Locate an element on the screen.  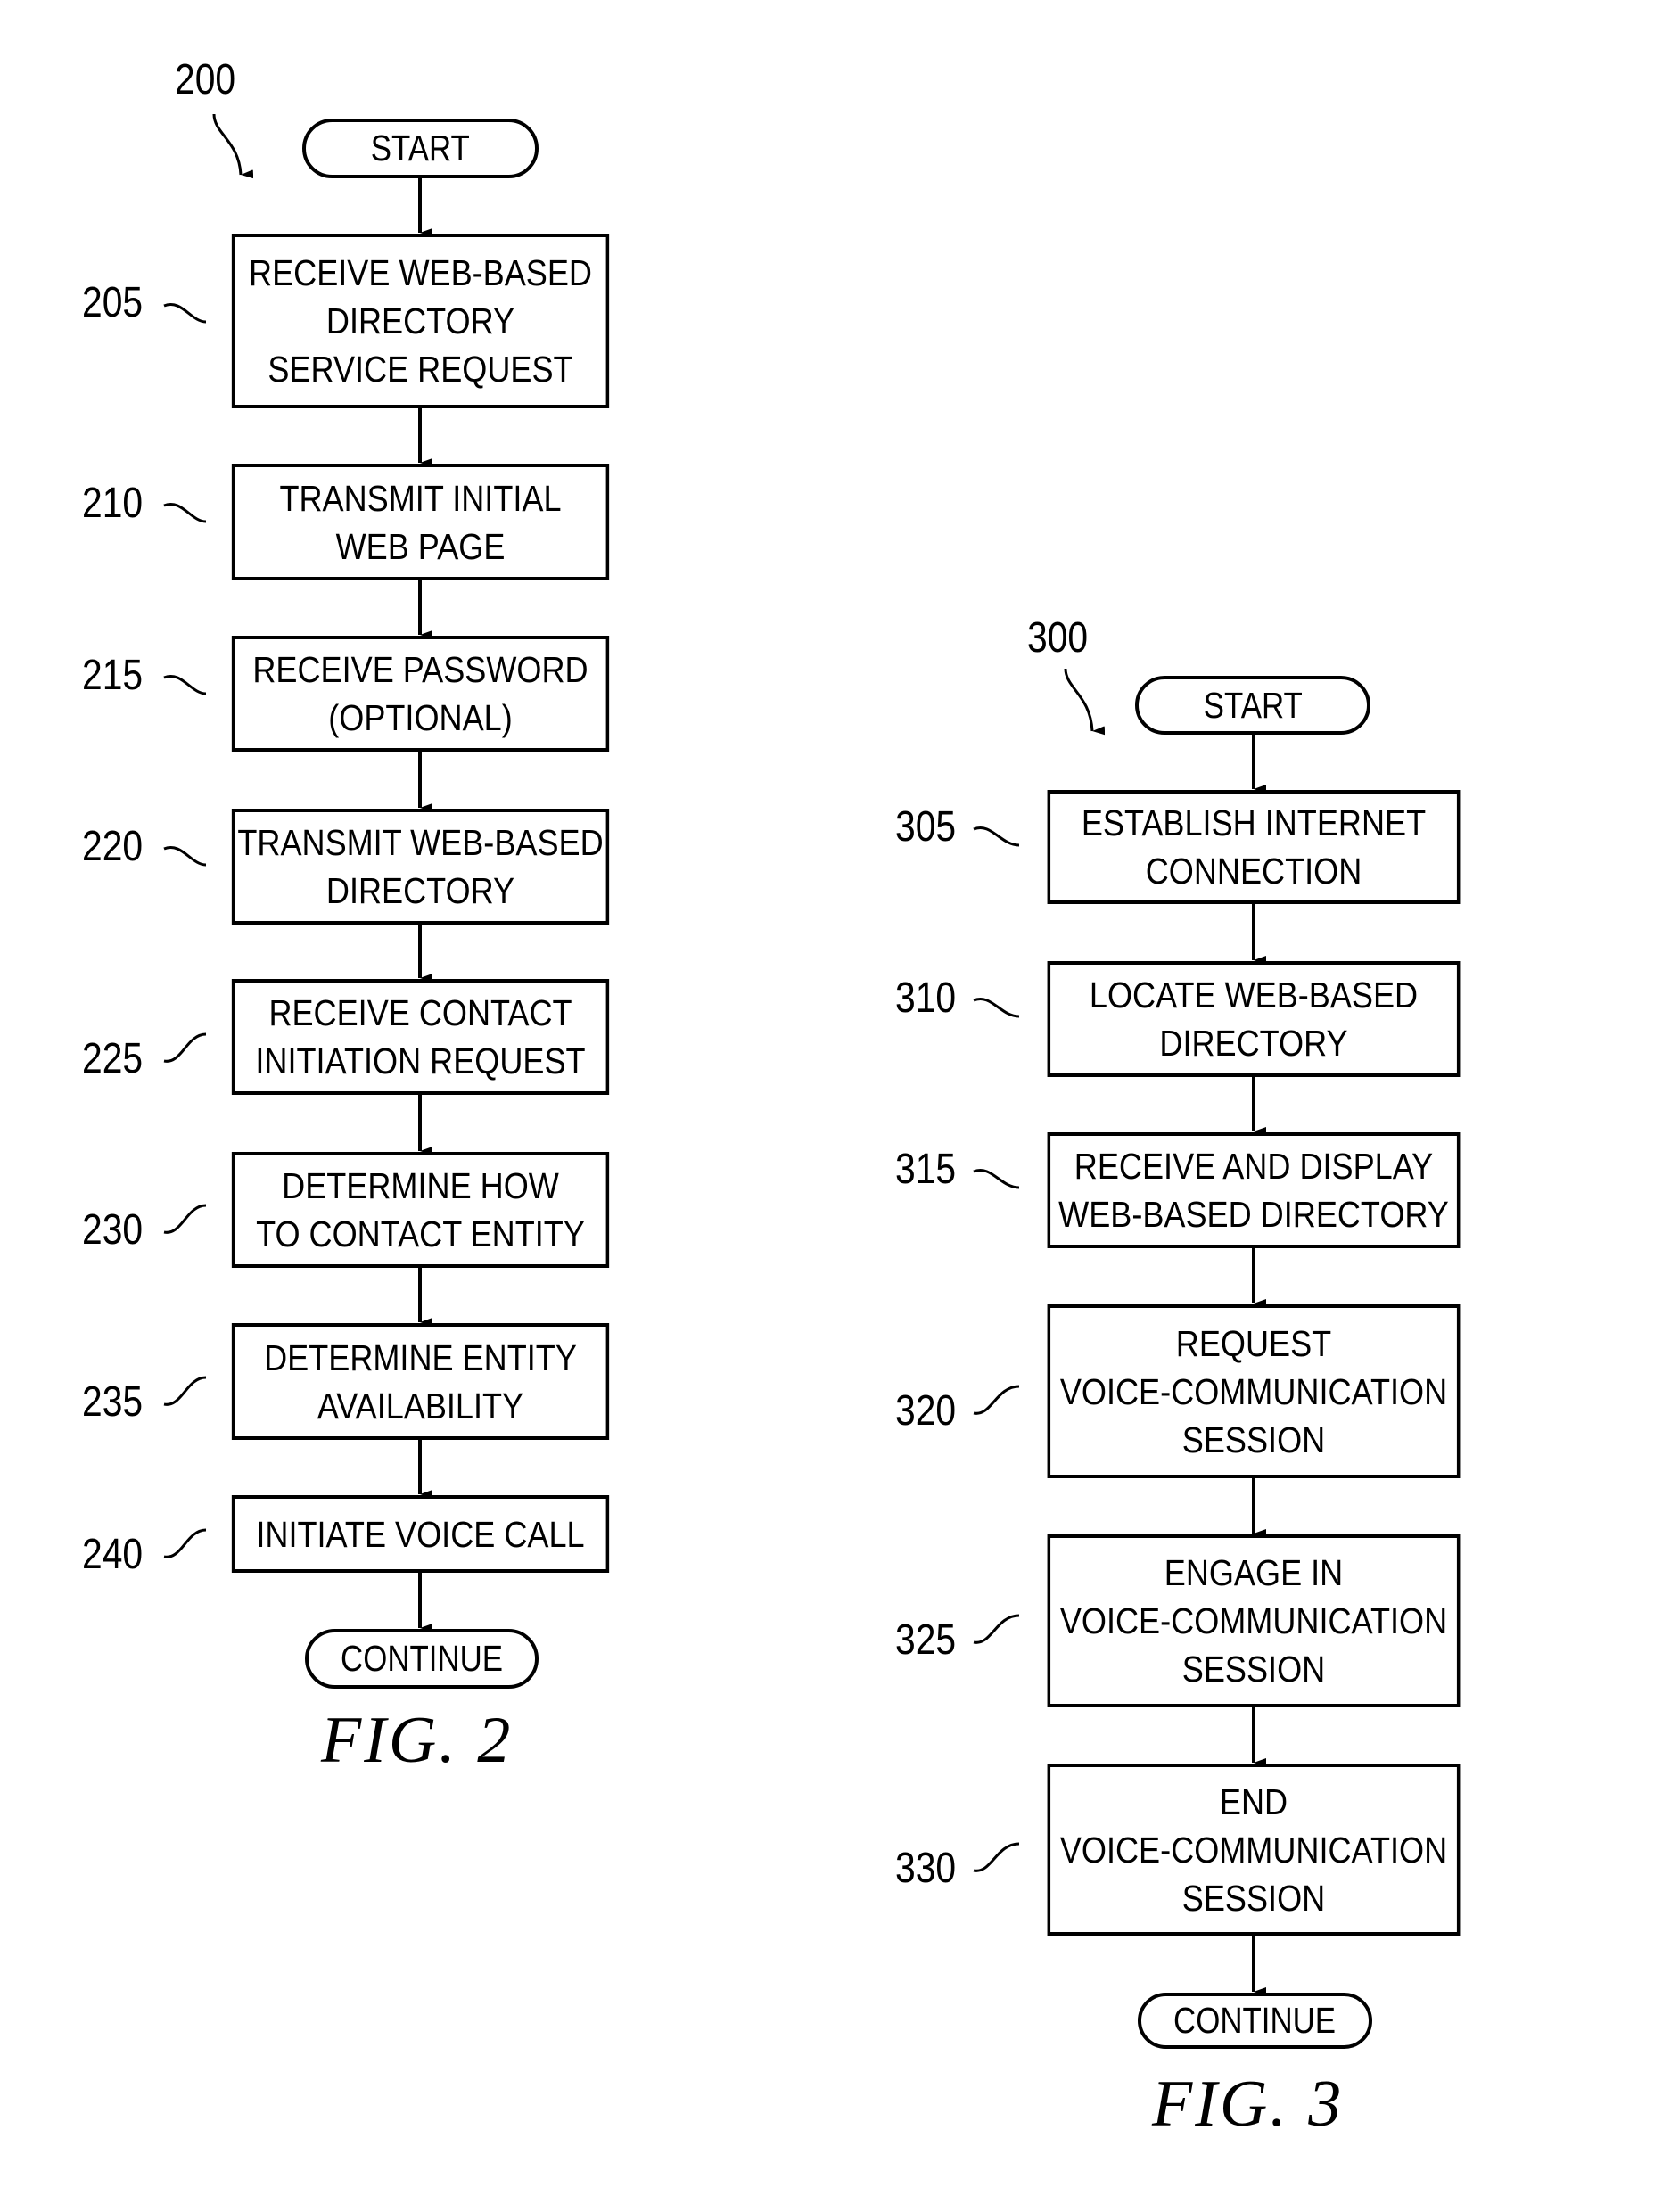
step-text: ESTABLISH INTERNET CONNECTION is located at coordinates (1254, 847).